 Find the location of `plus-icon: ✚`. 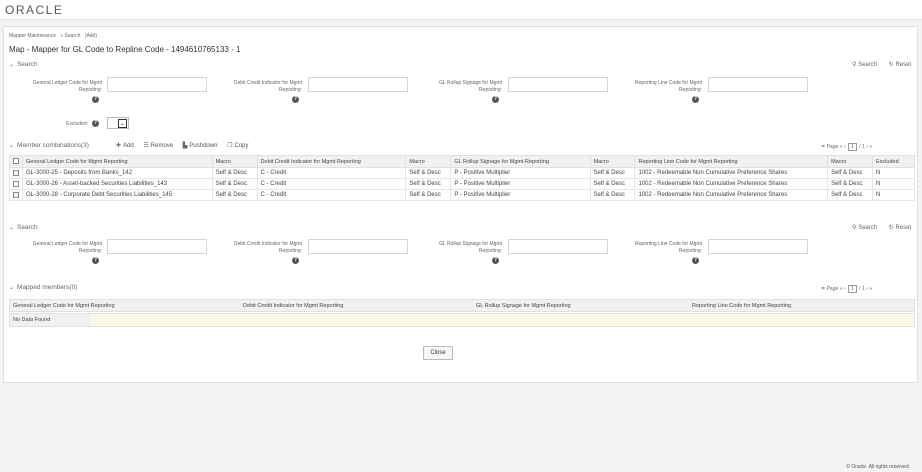

plus-icon: ✚ is located at coordinates (119, 146).